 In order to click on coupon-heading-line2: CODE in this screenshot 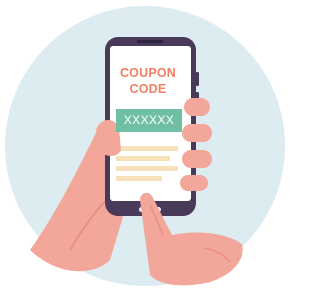, I will do `click(148, 89)`.